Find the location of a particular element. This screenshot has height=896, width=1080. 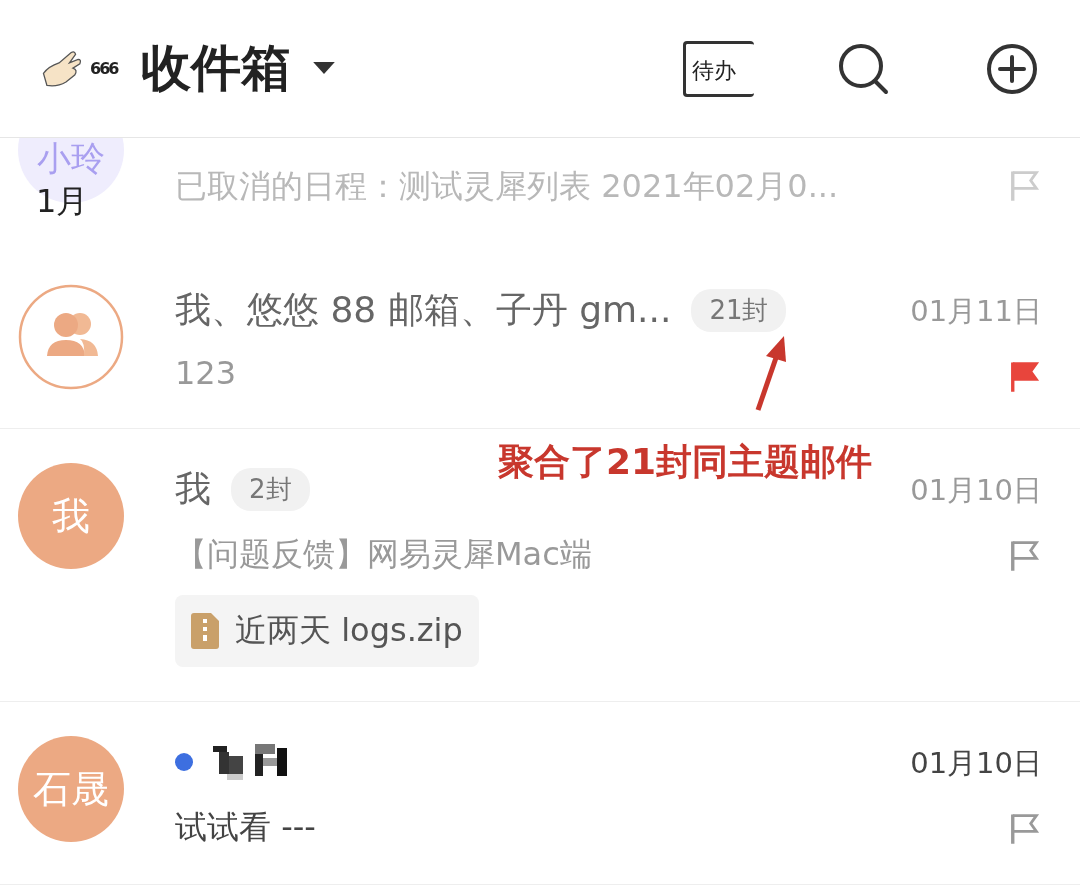

message-preview: 123 is located at coordinates (206, 373).